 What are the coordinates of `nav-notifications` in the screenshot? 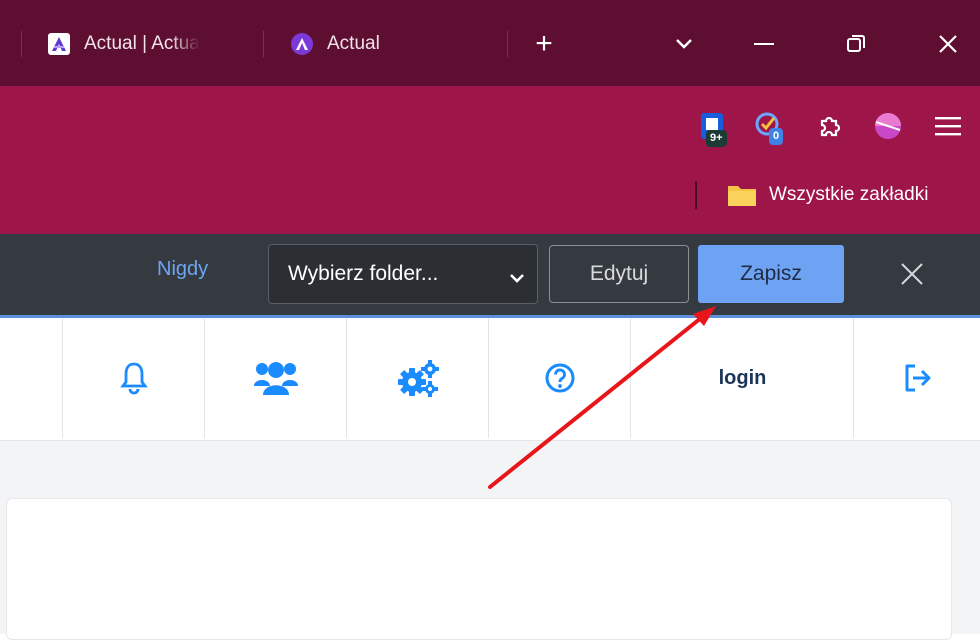 It's located at (133, 378).